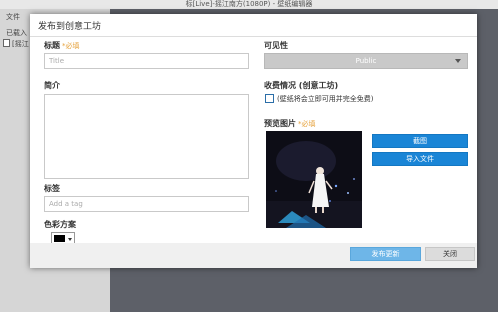 The width and height of the screenshot is (498, 312). What do you see at coordinates (253, 25) in the screenshot?
I see `dialog-titlebar: 发布到创意工坊` at bounding box center [253, 25].